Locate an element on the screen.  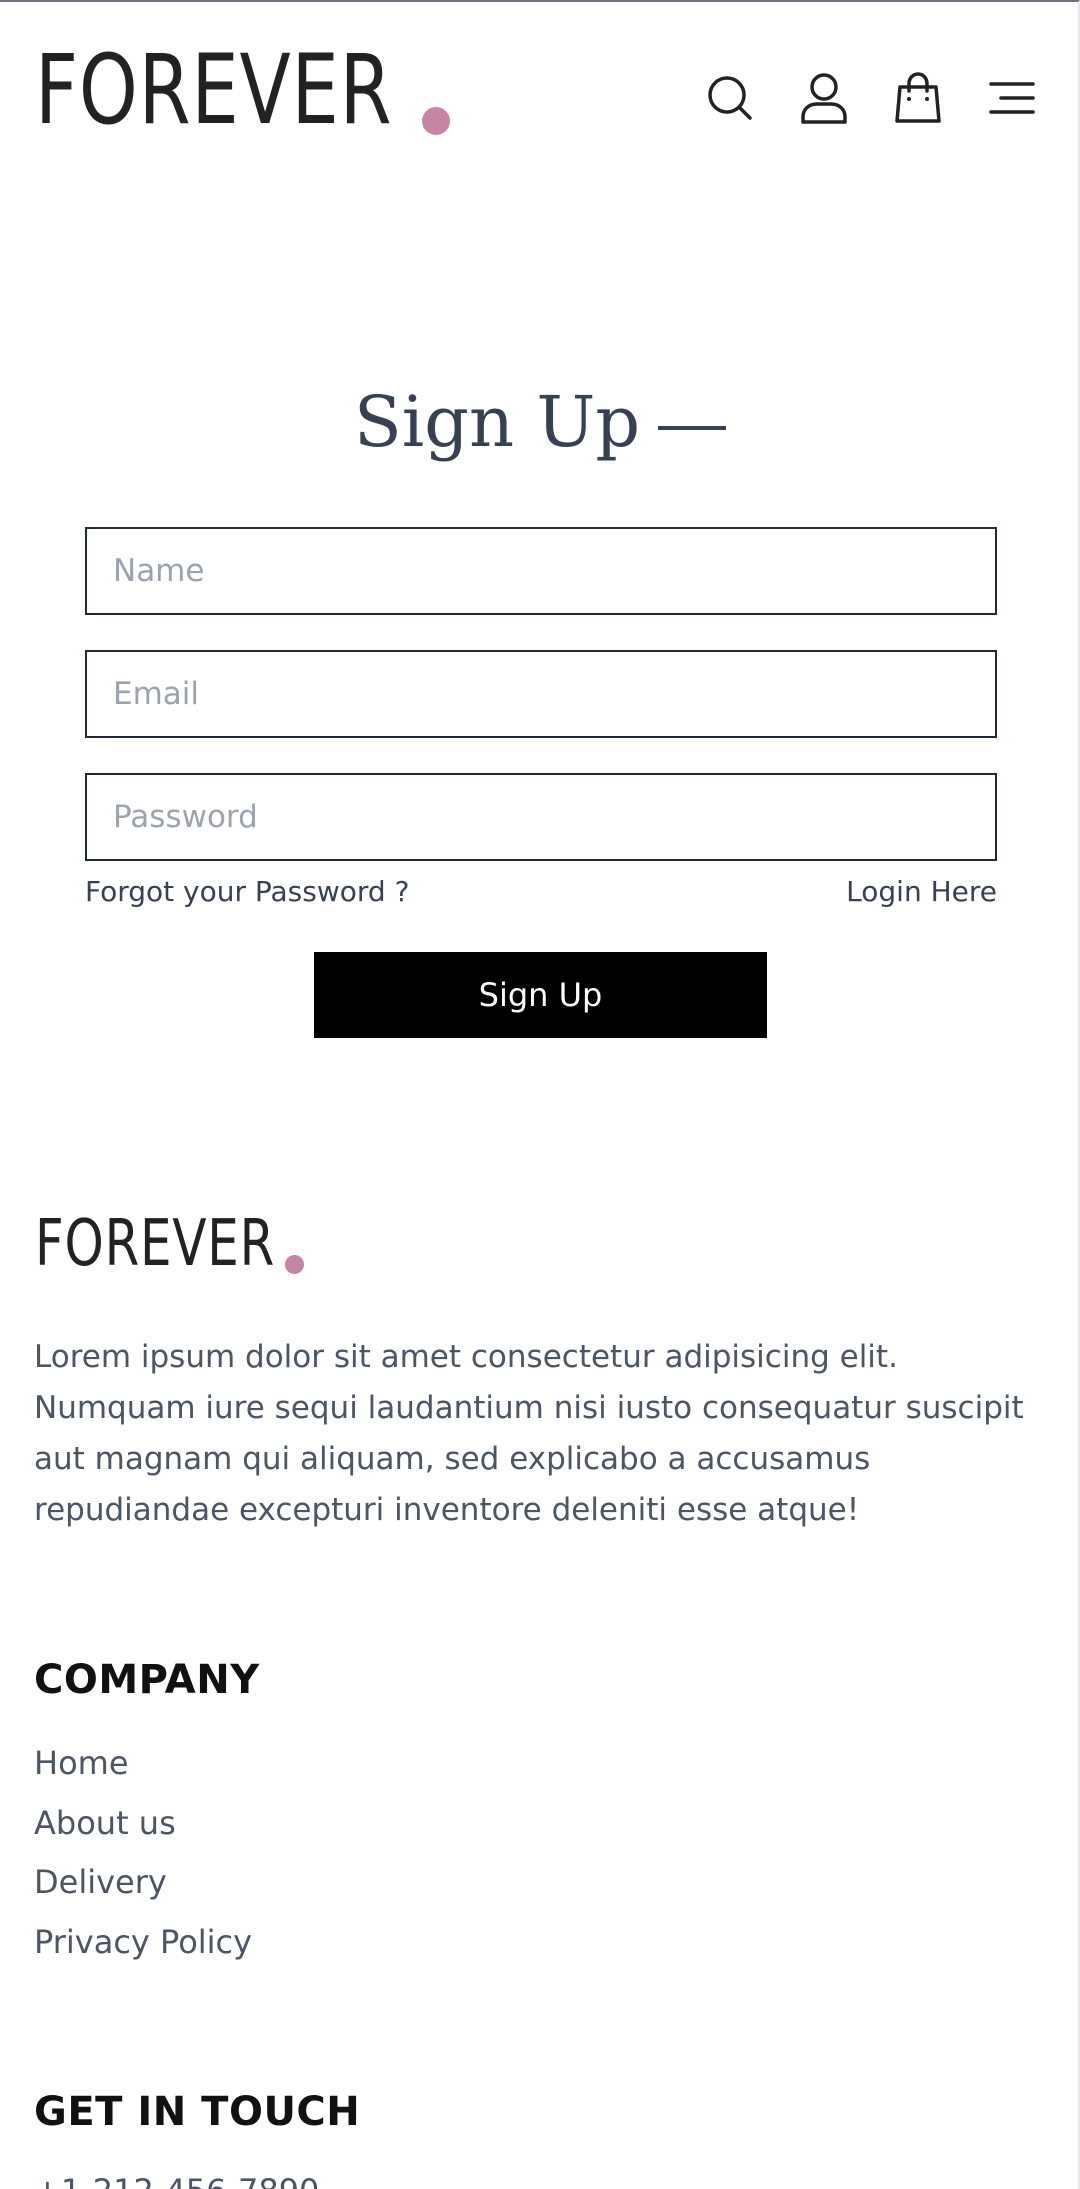
title-dash is located at coordinates (692, 428).